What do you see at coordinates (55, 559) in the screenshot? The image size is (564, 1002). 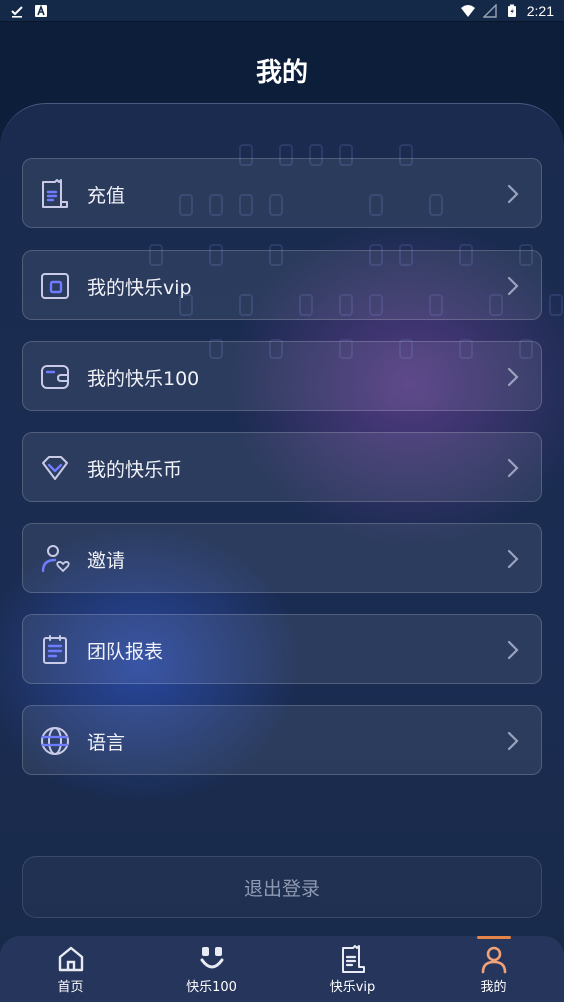 I see `invite-user-icon` at bounding box center [55, 559].